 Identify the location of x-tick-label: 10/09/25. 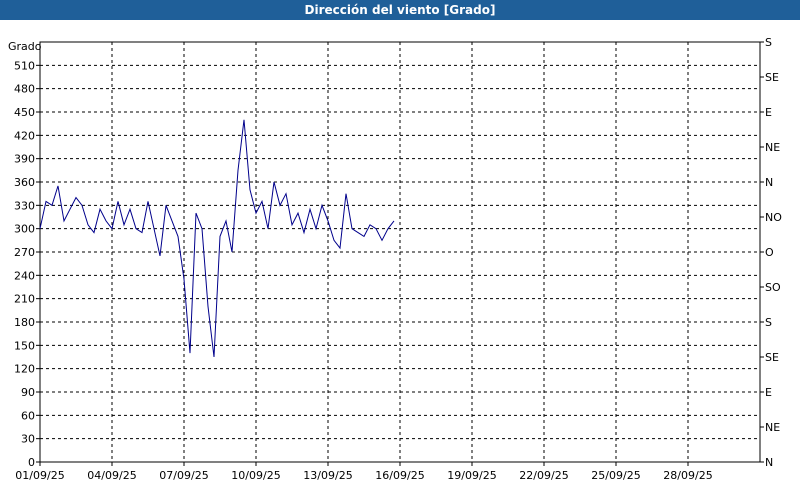
(255, 475).